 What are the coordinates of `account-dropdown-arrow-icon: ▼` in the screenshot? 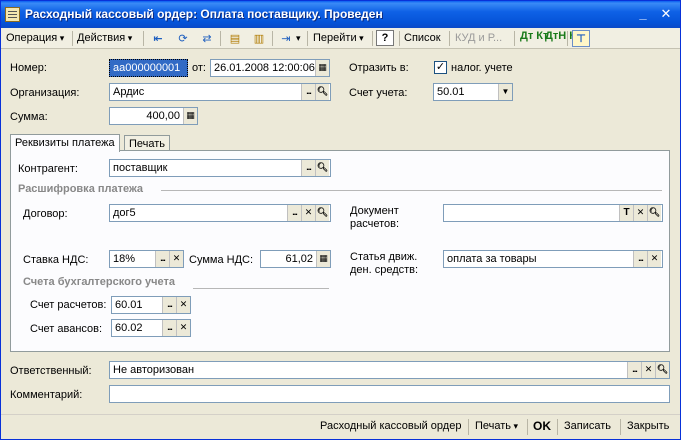 It's located at (505, 92).